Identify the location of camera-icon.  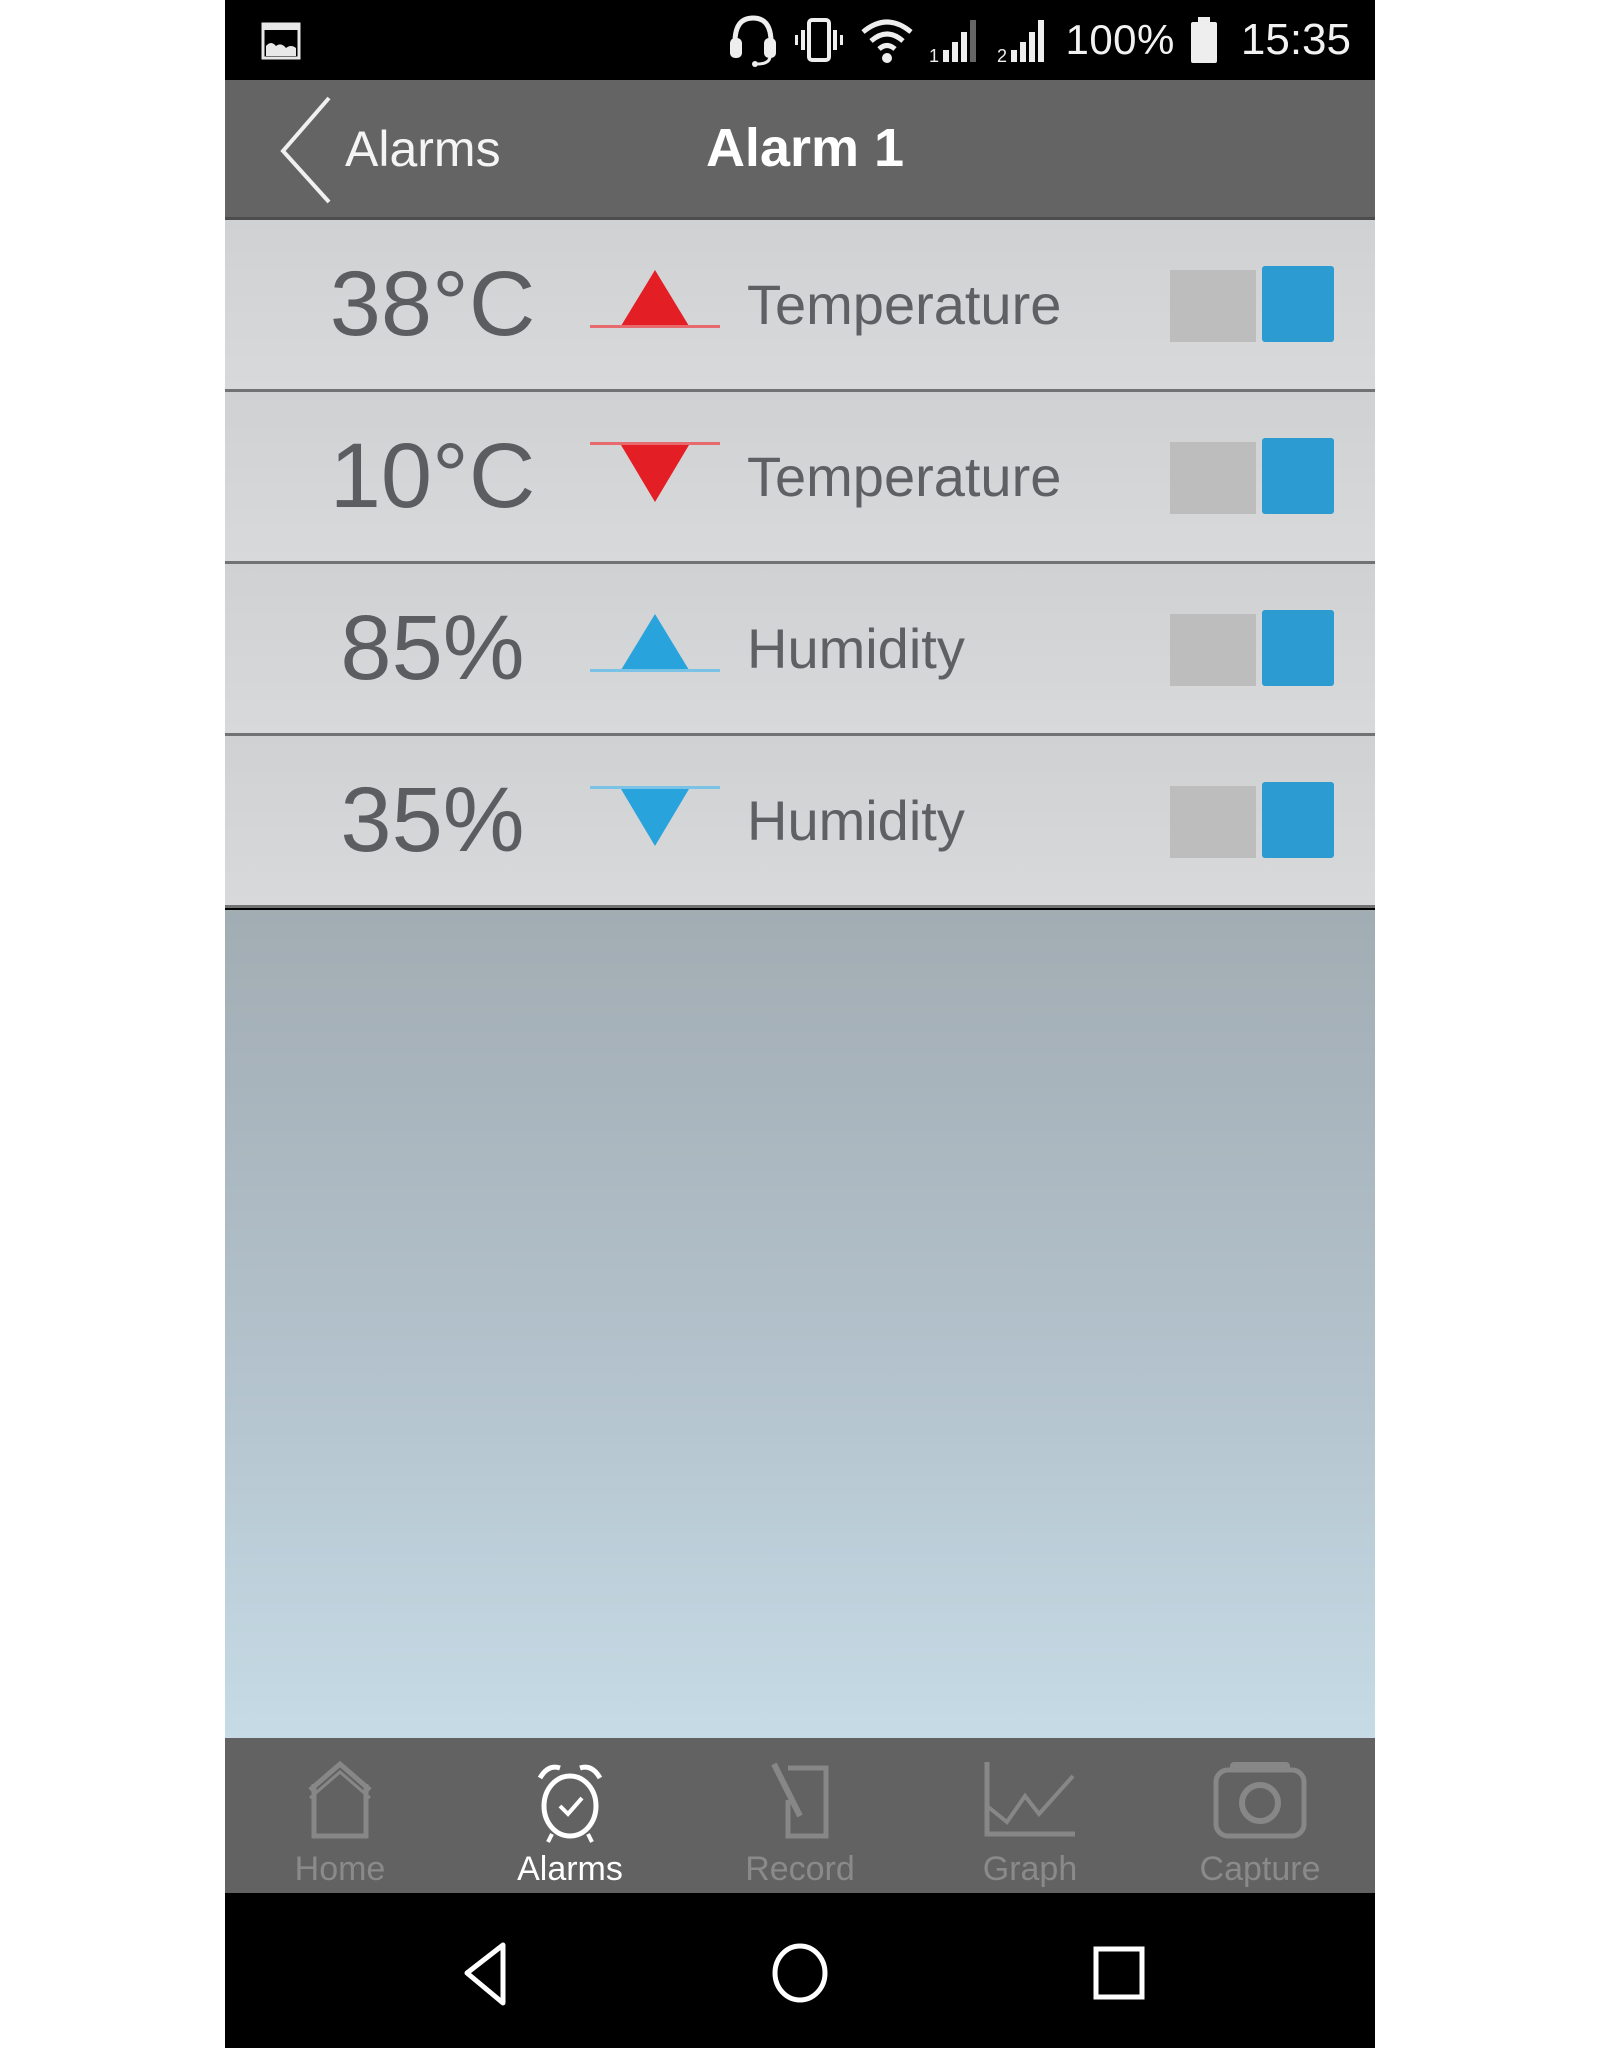
(1260, 1800).